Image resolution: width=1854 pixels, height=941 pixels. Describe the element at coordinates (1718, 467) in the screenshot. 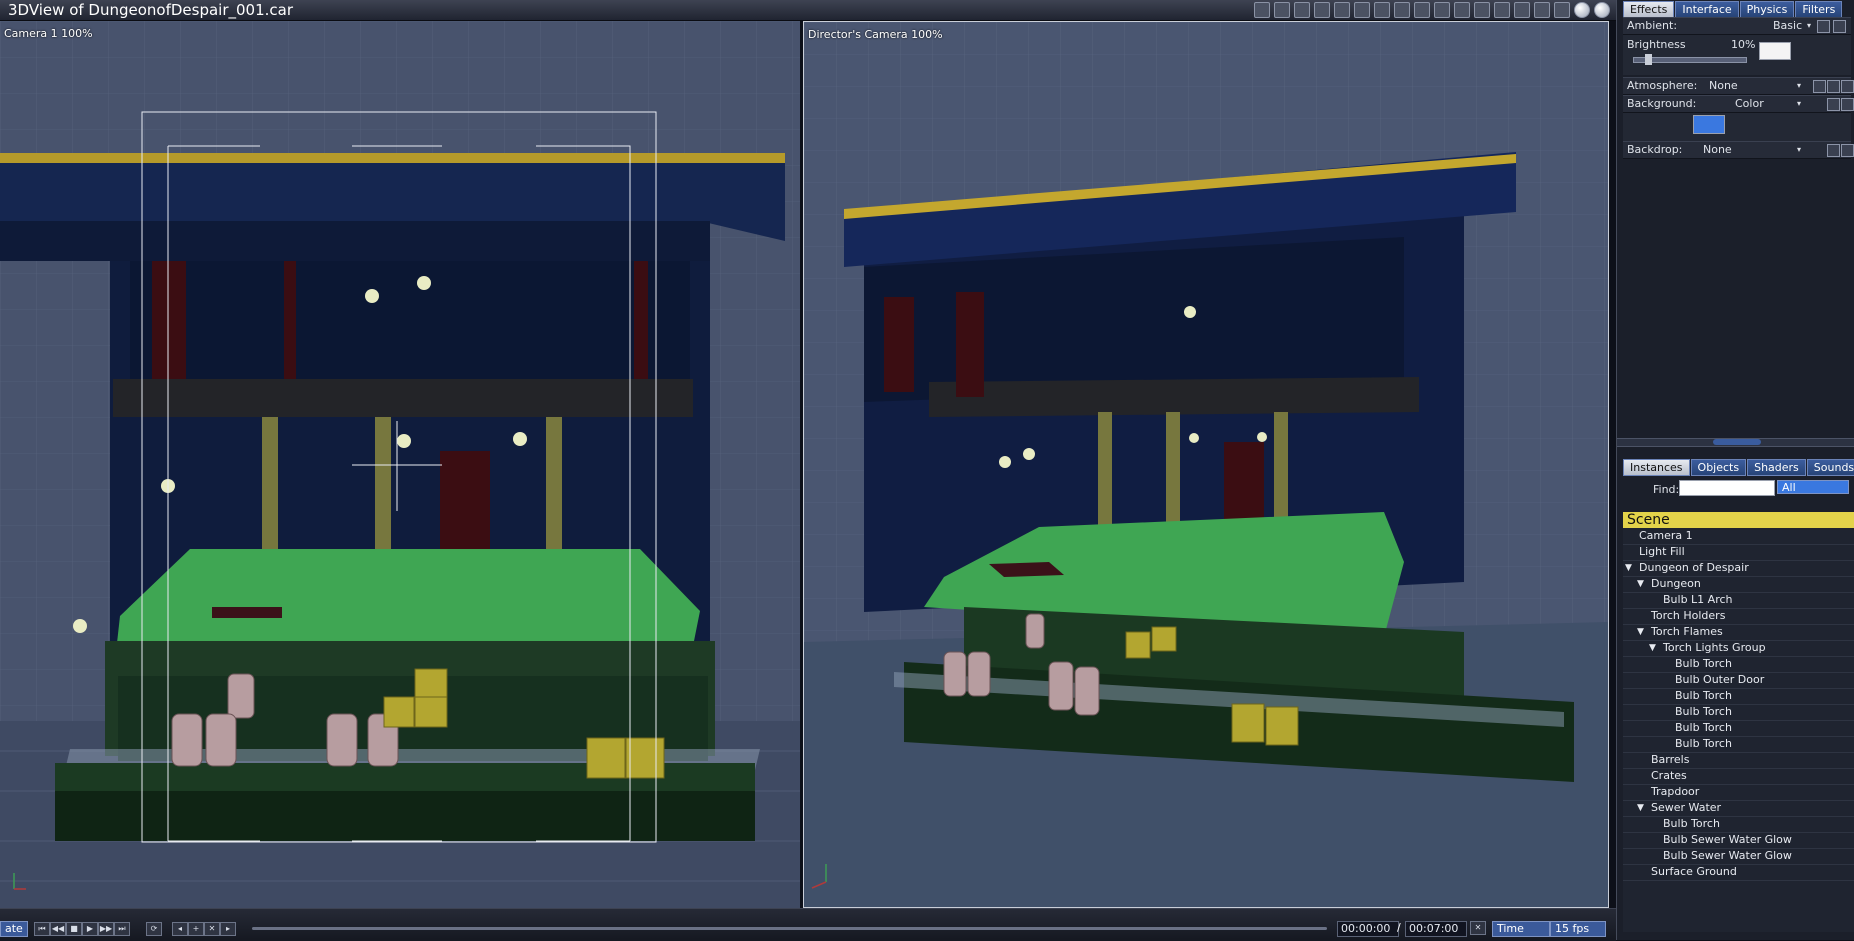

I see `tab-objects: Objects` at that location.